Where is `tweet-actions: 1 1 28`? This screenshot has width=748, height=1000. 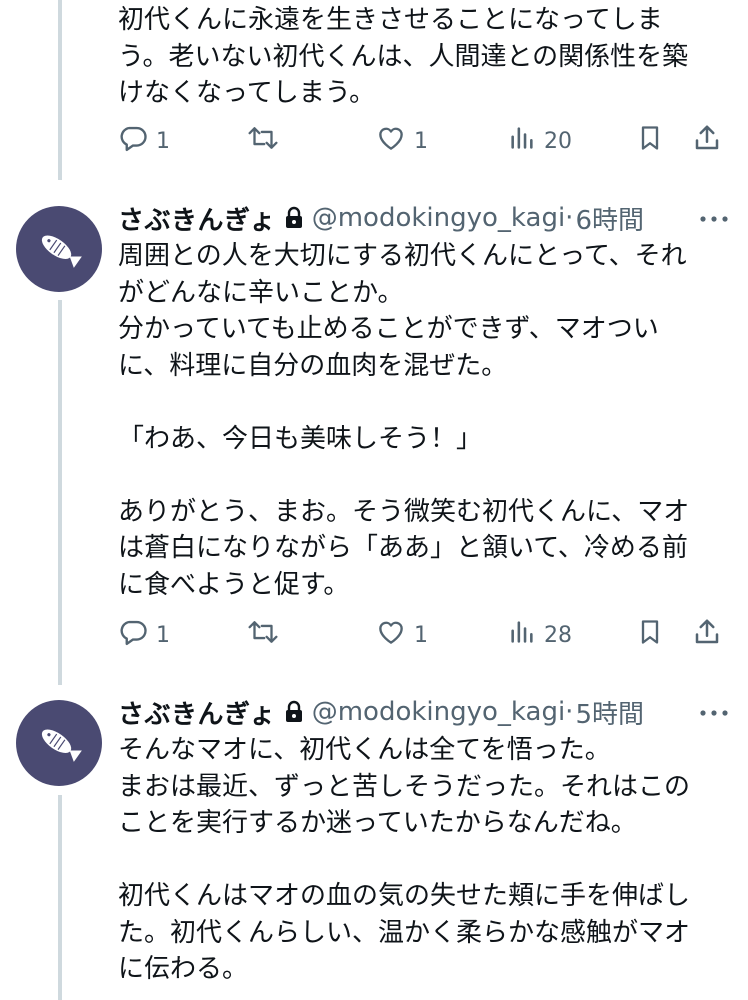 tweet-actions: 1 1 28 is located at coordinates (425, 635).